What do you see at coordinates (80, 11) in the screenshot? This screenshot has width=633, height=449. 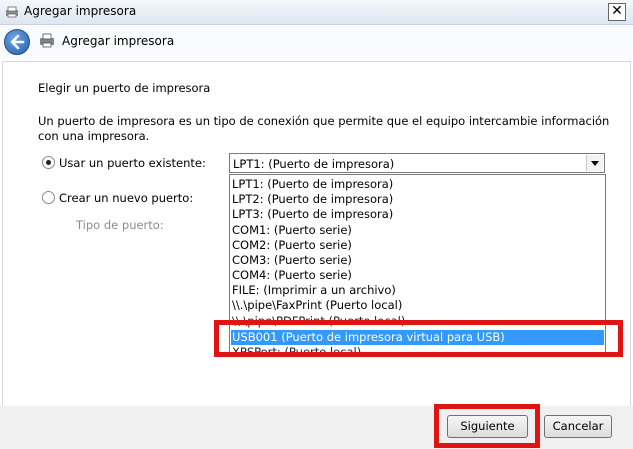 I see `window-title: Agregar impresora` at bounding box center [80, 11].